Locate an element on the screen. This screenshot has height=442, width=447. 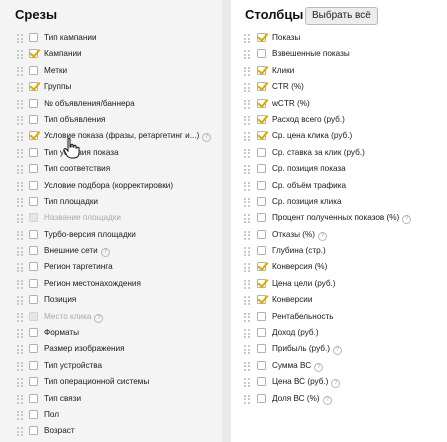
slices-item: Внешние сети? is located at coordinates (111, 251).